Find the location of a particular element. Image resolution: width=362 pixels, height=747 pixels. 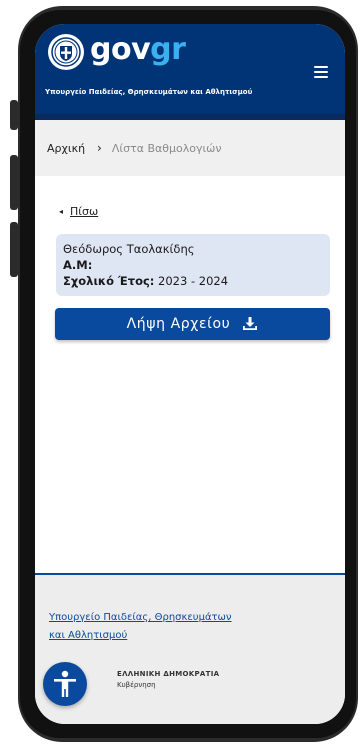

footer-org-subtitle: Κυβέρνηση is located at coordinates (136, 685).